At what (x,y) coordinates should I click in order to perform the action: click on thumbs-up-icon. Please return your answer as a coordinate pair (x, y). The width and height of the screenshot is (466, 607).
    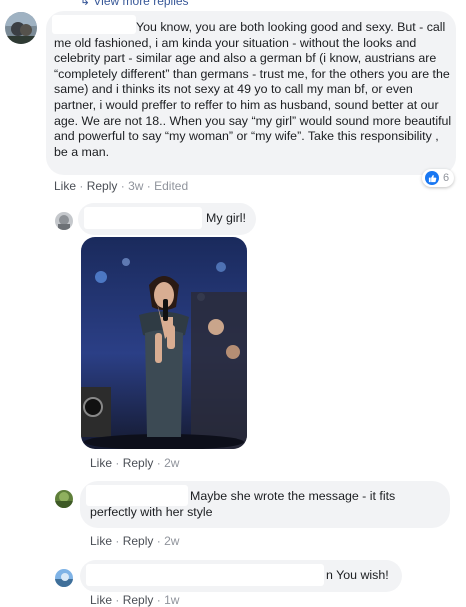
    Looking at the image, I should click on (432, 178).